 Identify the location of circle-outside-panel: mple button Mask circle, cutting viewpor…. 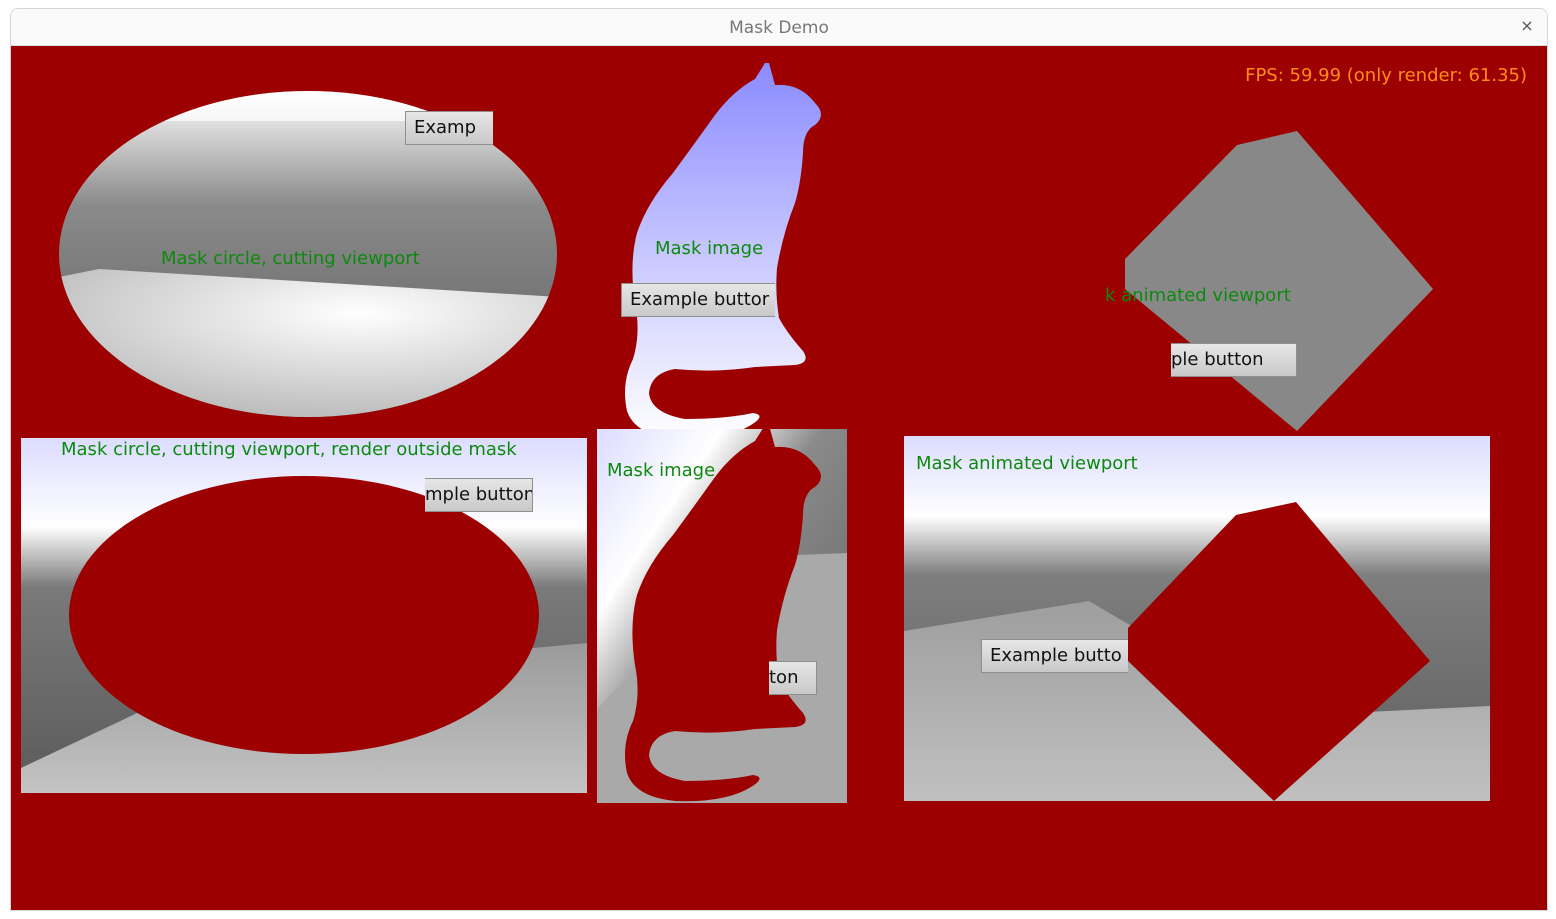
(304, 615).